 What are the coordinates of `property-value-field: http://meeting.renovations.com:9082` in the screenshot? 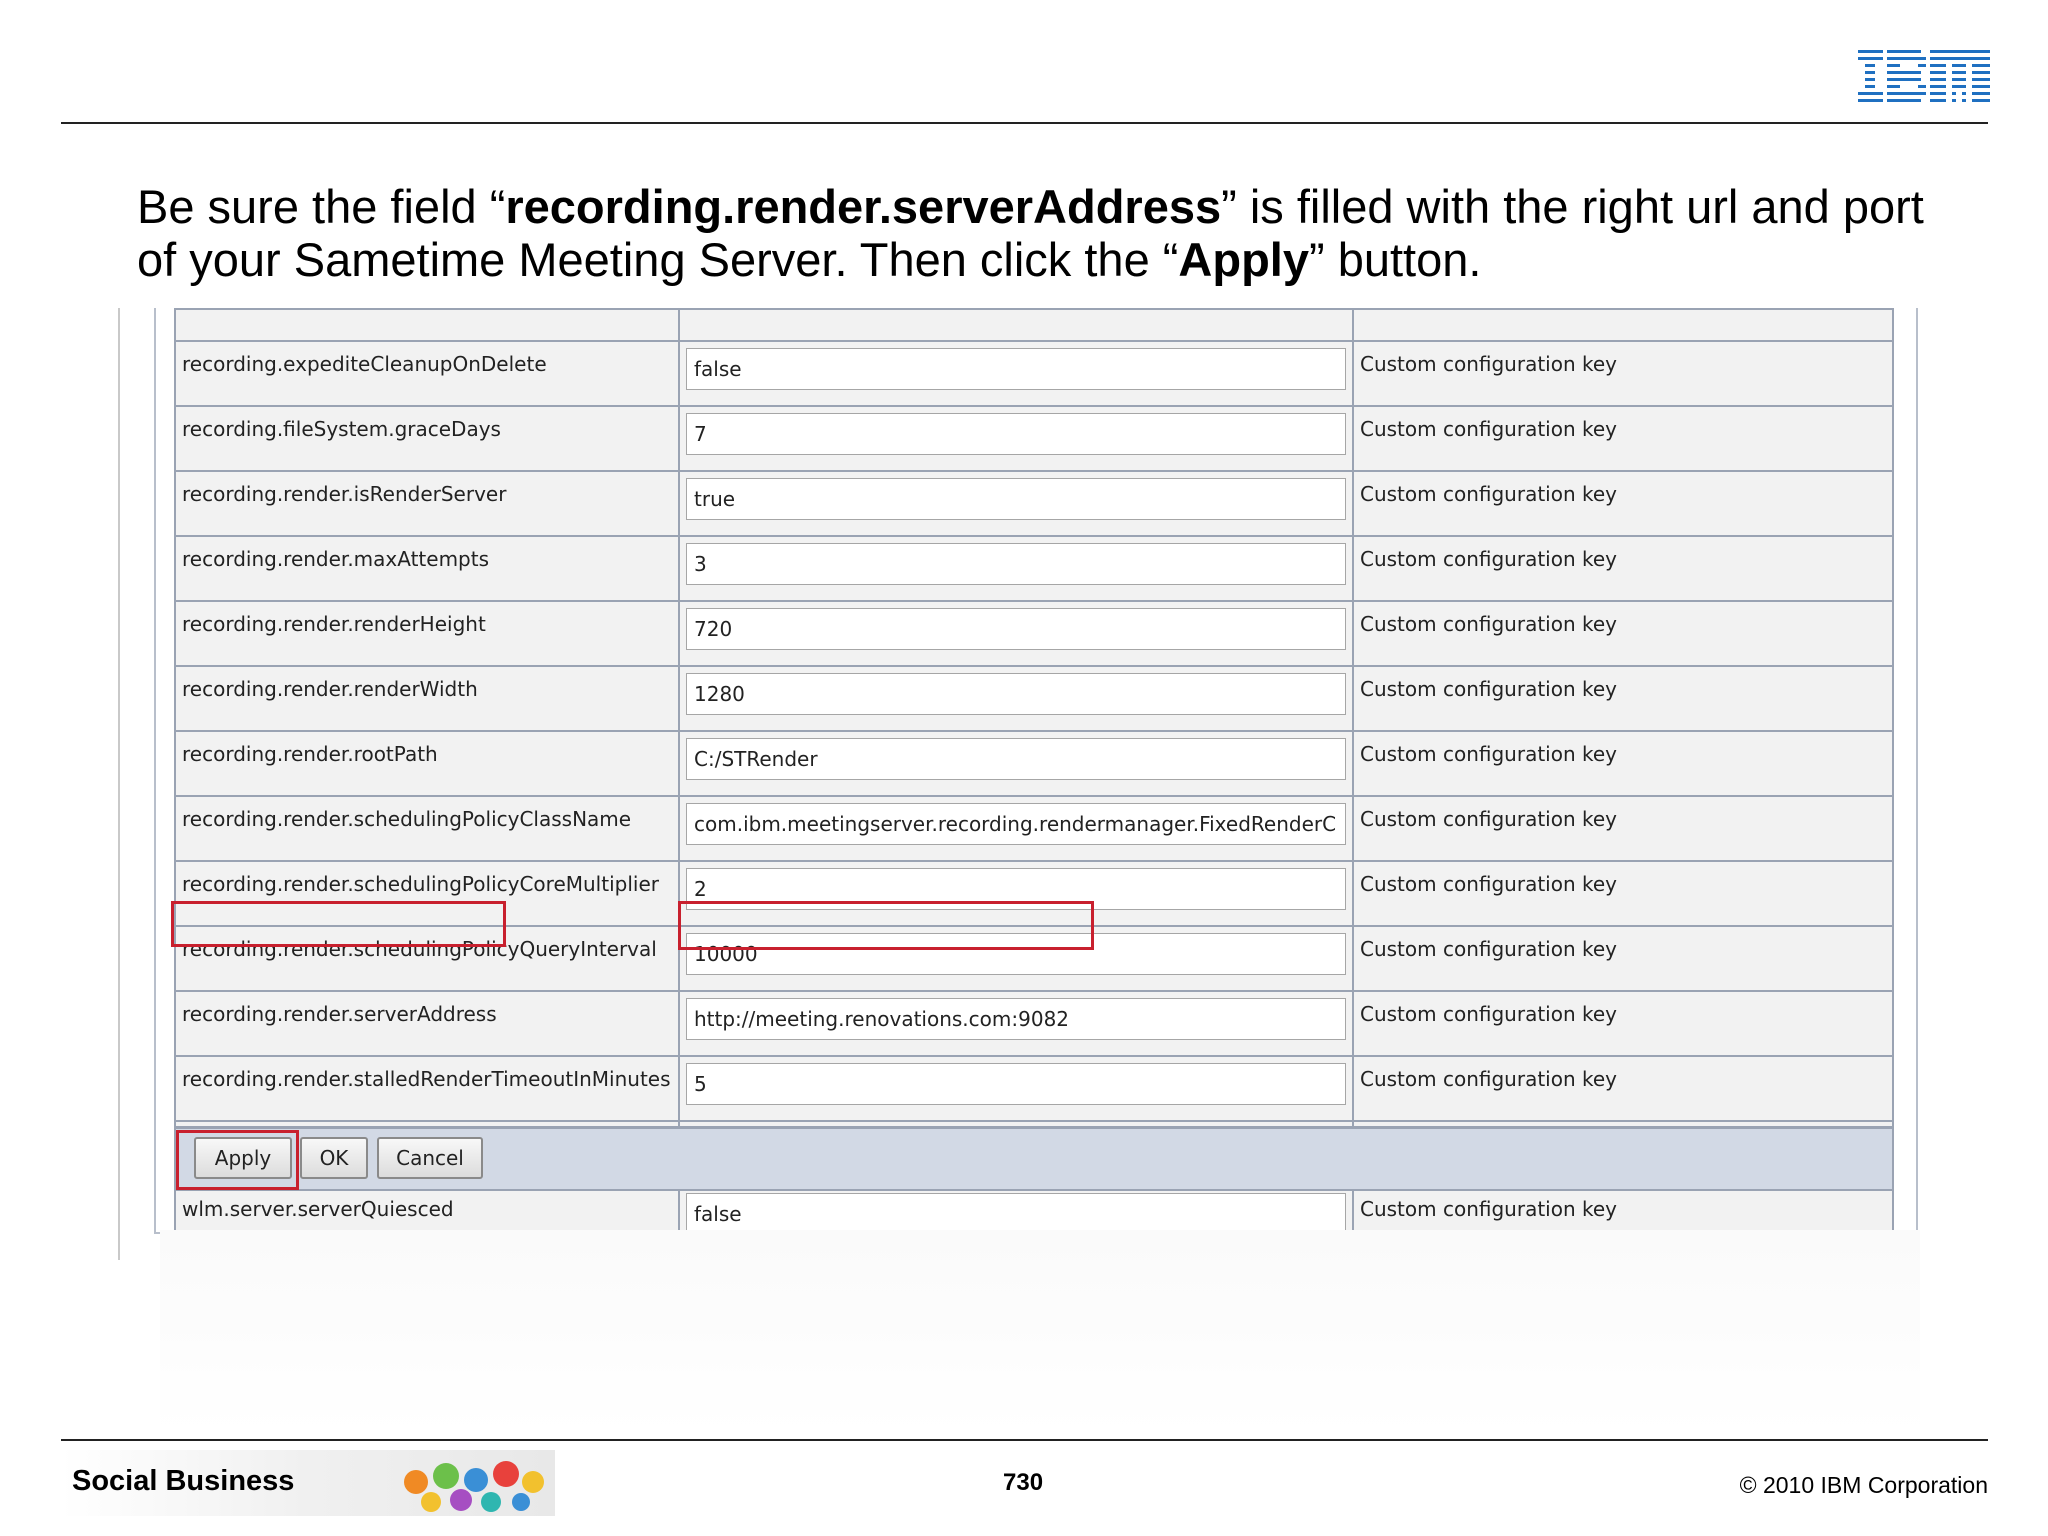 It's located at (1016, 1019).